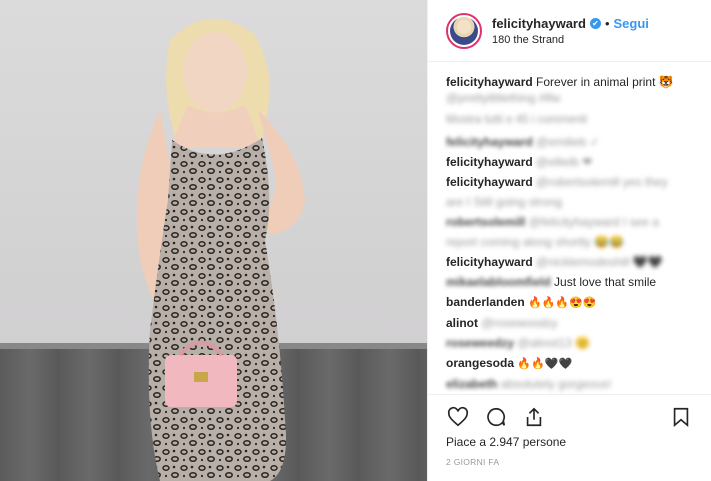 Image resolution: width=711 pixels, height=481 pixels. Describe the element at coordinates (552, 222) in the screenshot. I see `comment-row: robertsolemill @felicityhayward I see a` at that location.